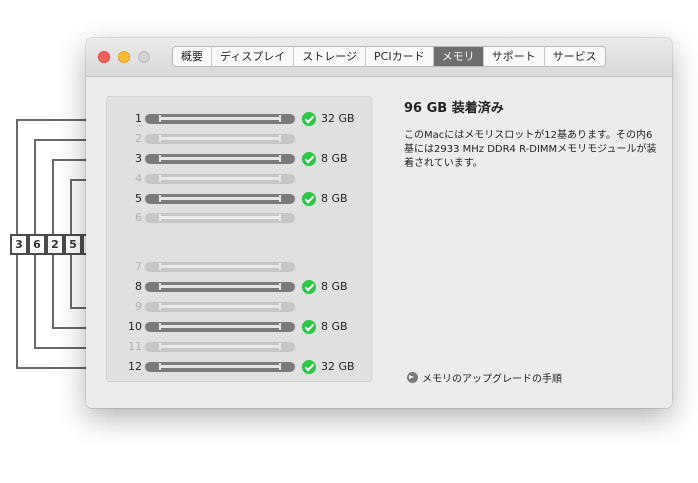  What do you see at coordinates (138, 138) in the screenshot?
I see `slot-number: 2` at bounding box center [138, 138].